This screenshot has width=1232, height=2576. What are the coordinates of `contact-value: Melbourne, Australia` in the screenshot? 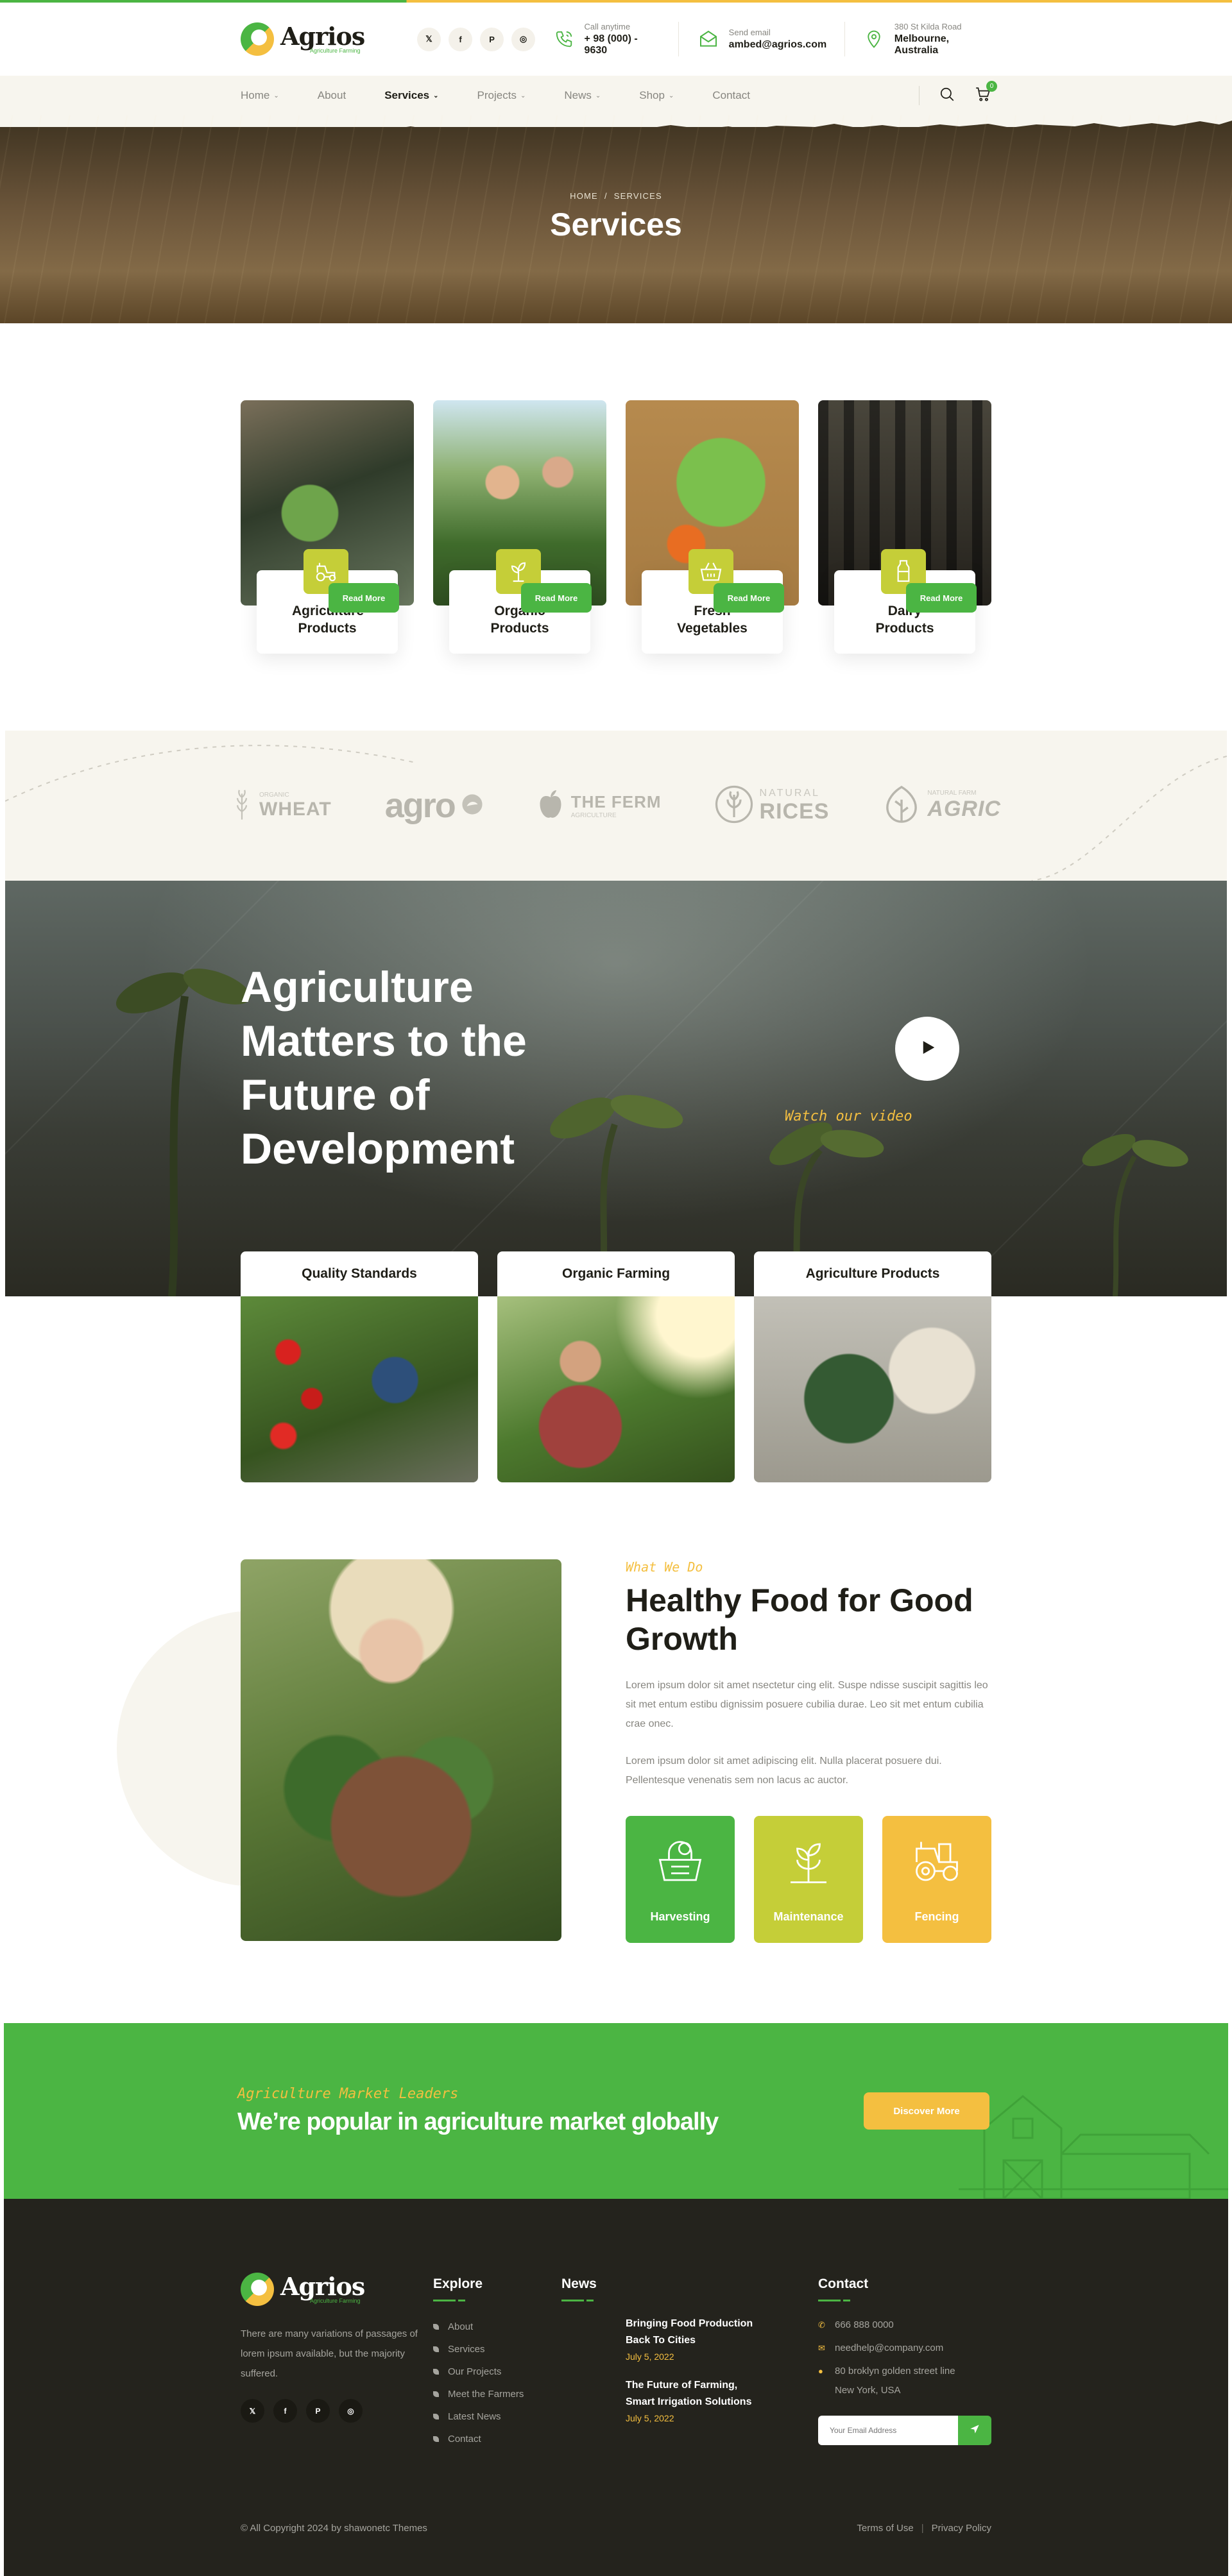 It's located at (922, 44).